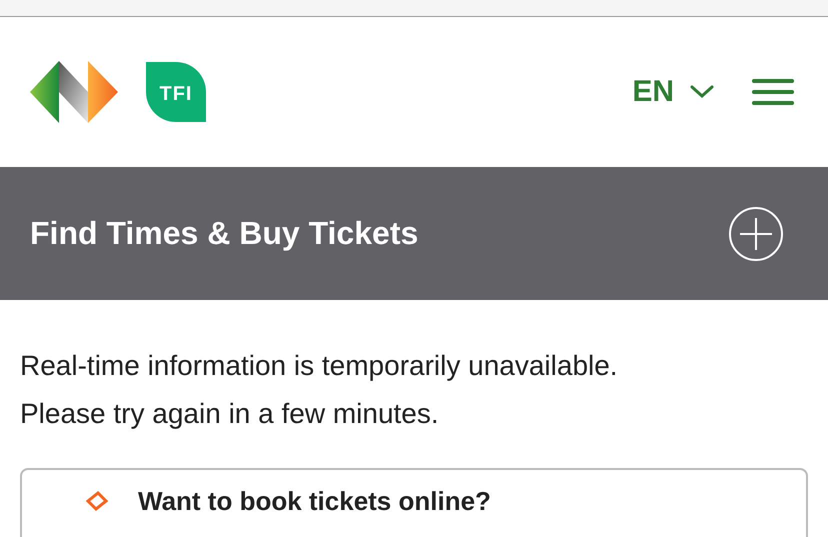 The image size is (828, 537). What do you see at coordinates (756, 234) in the screenshot?
I see `expand-icon` at bounding box center [756, 234].